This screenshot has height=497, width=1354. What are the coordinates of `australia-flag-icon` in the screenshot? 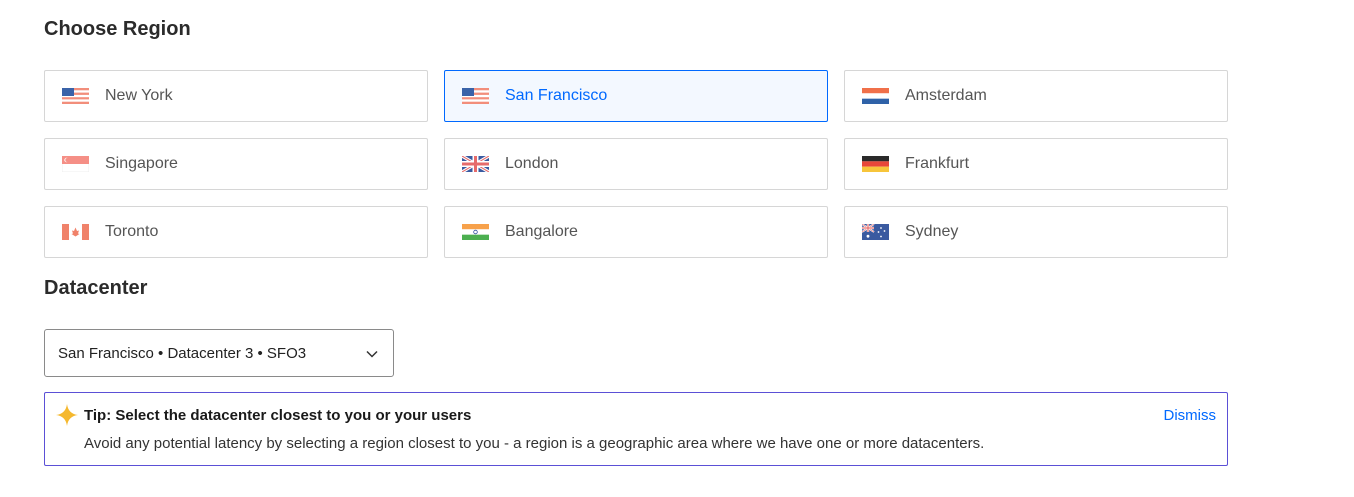 It's located at (875, 232).